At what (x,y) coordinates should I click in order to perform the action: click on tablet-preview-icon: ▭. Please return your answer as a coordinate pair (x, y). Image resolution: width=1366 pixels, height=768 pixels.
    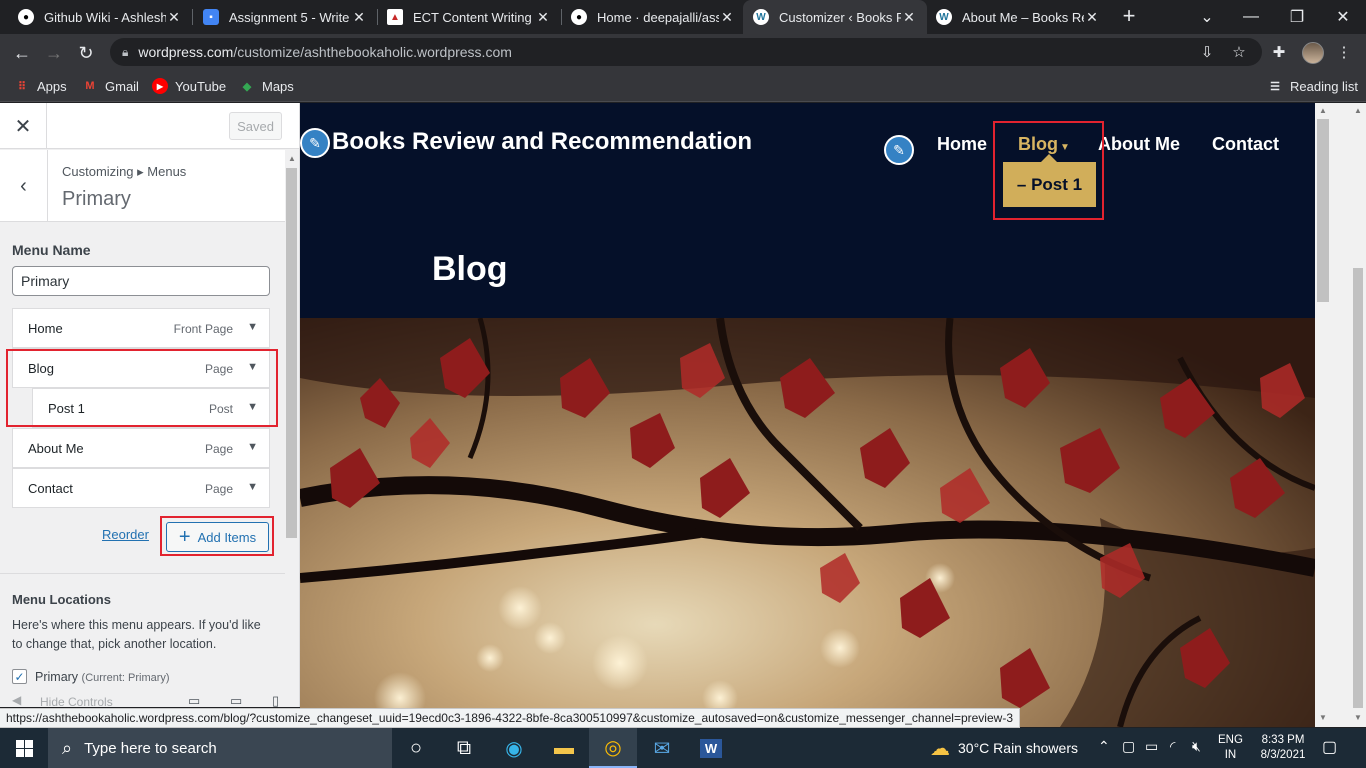
    Looking at the image, I should click on (236, 700).